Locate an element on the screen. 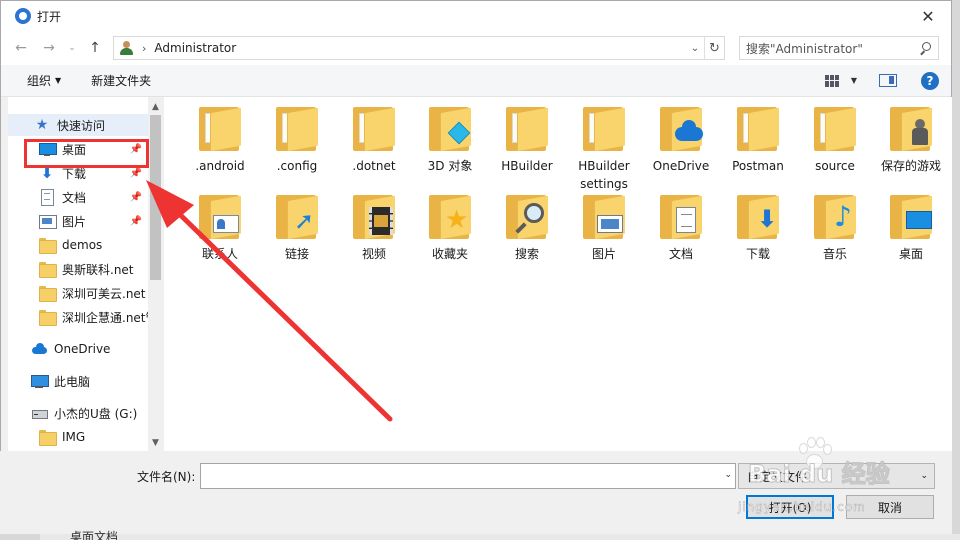  sidebar-item-img: IMG is located at coordinates (78, 437).